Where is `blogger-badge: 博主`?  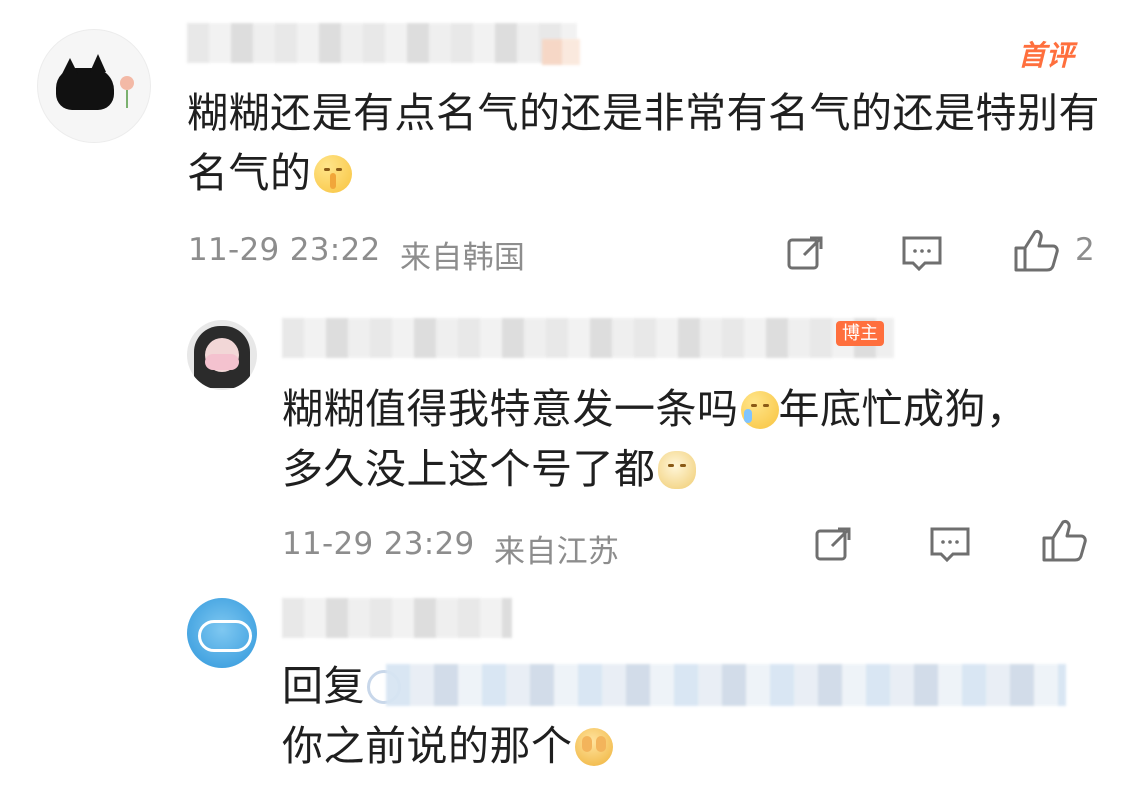
blogger-badge: 博主 is located at coordinates (860, 333).